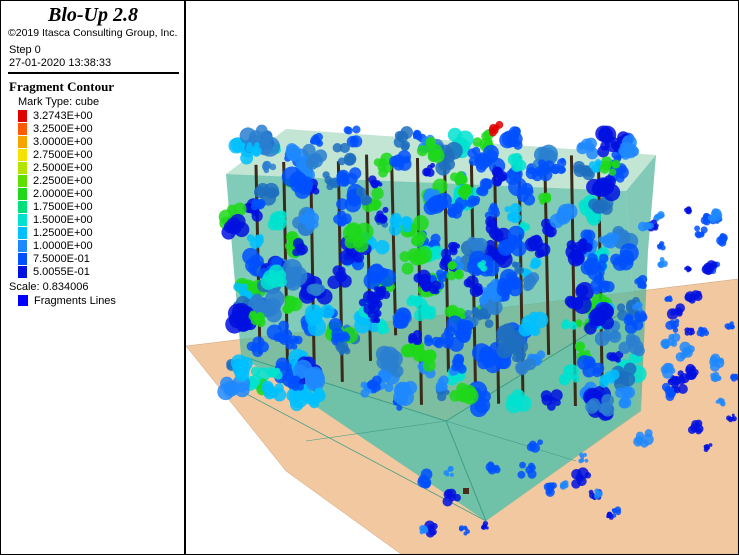 This screenshot has height=555, width=739. What do you see at coordinates (59, 102) in the screenshot?
I see `mark-type-label: Mark Type: cube` at bounding box center [59, 102].